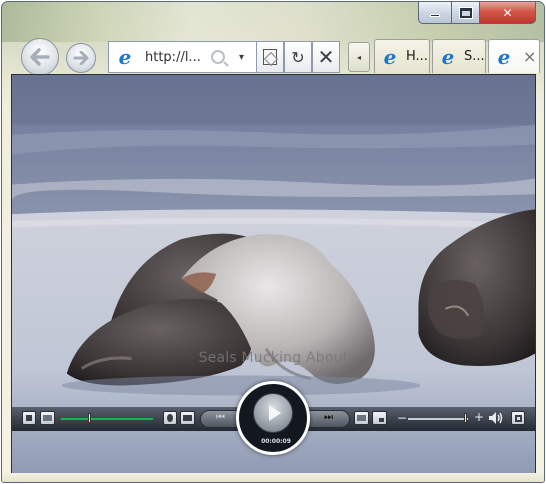  I want to click on info-icon, so click(170, 418).